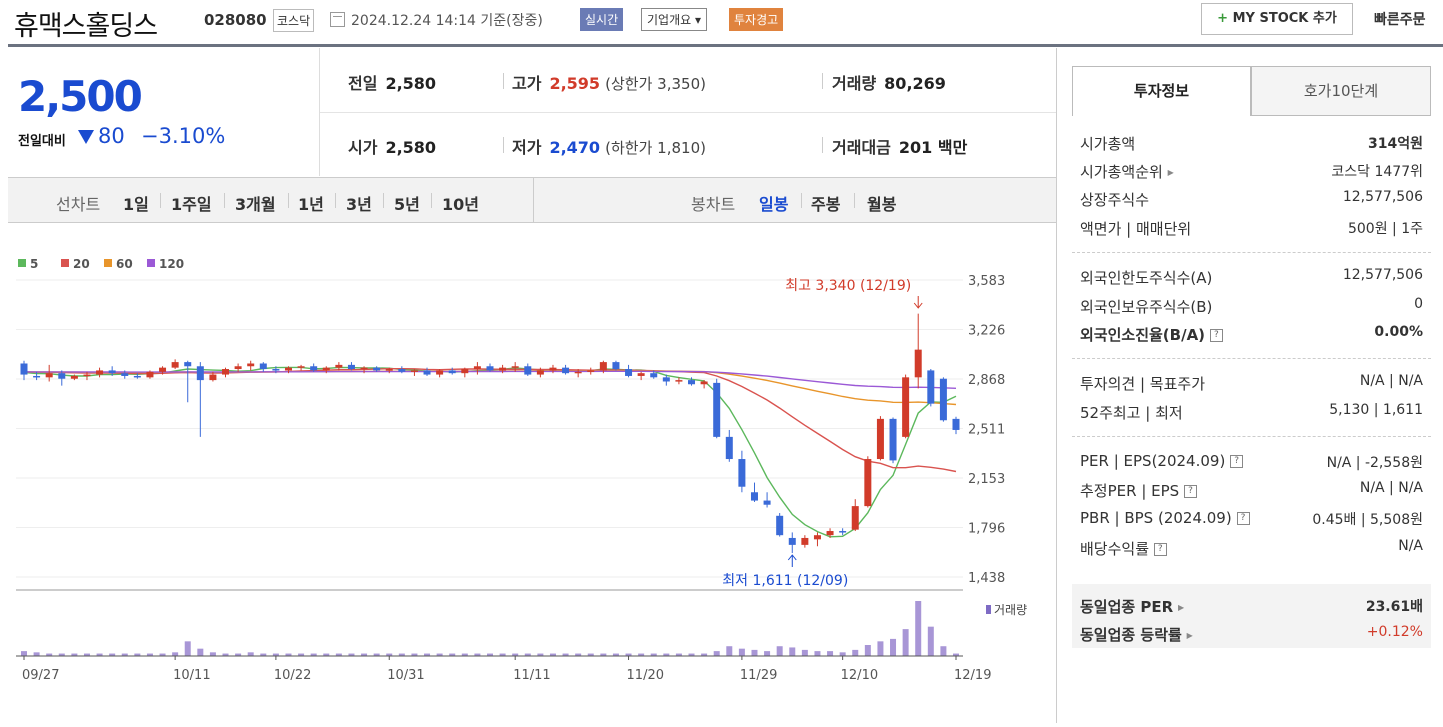  I want to click on candle-weekly: 주봉, so click(825, 203).